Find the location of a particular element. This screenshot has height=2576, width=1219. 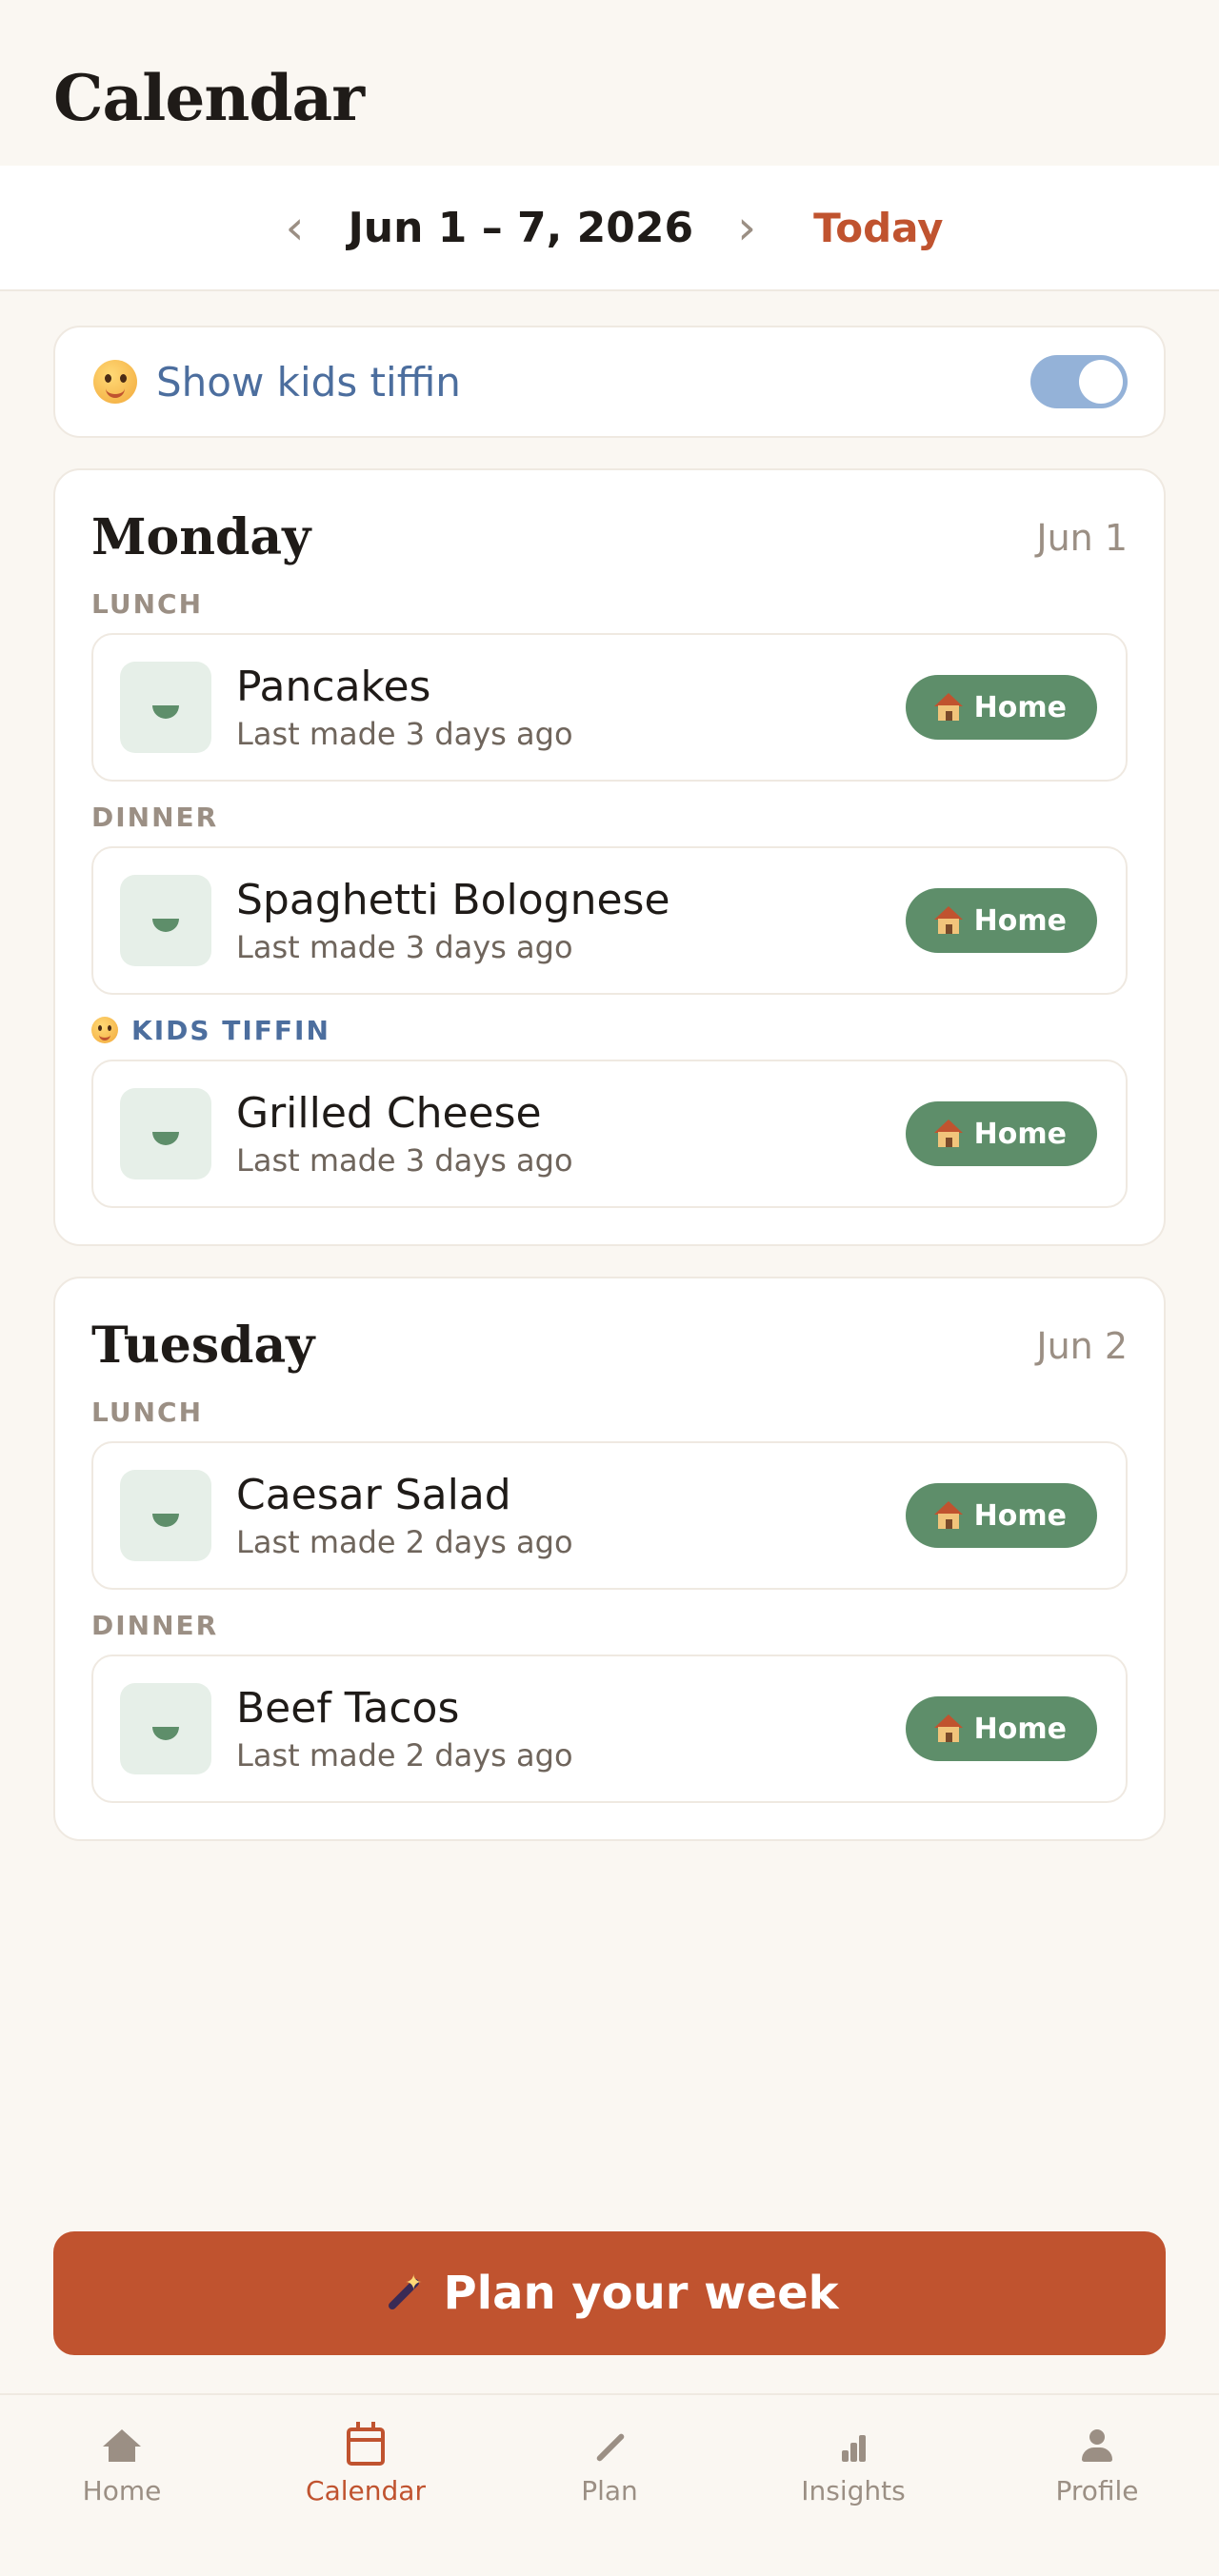

plan-your-week-label: Plan your week is located at coordinates (641, 2293).